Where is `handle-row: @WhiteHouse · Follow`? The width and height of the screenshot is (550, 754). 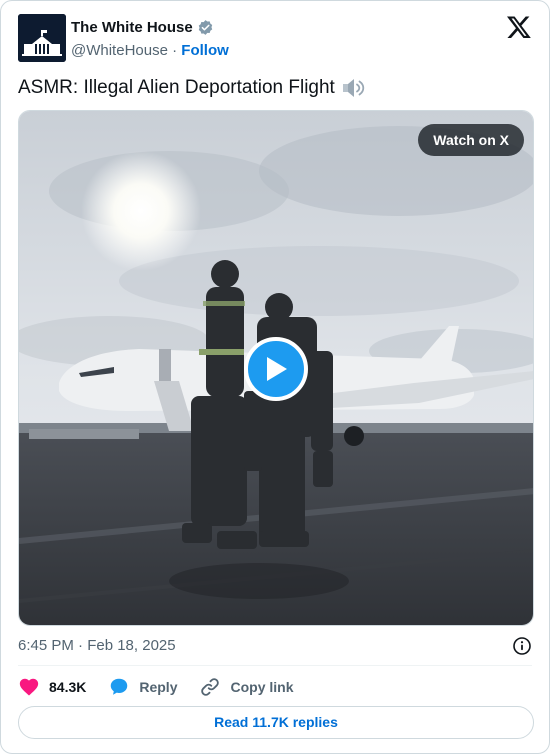 handle-row: @WhiteHouse · Follow is located at coordinates (150, 51).